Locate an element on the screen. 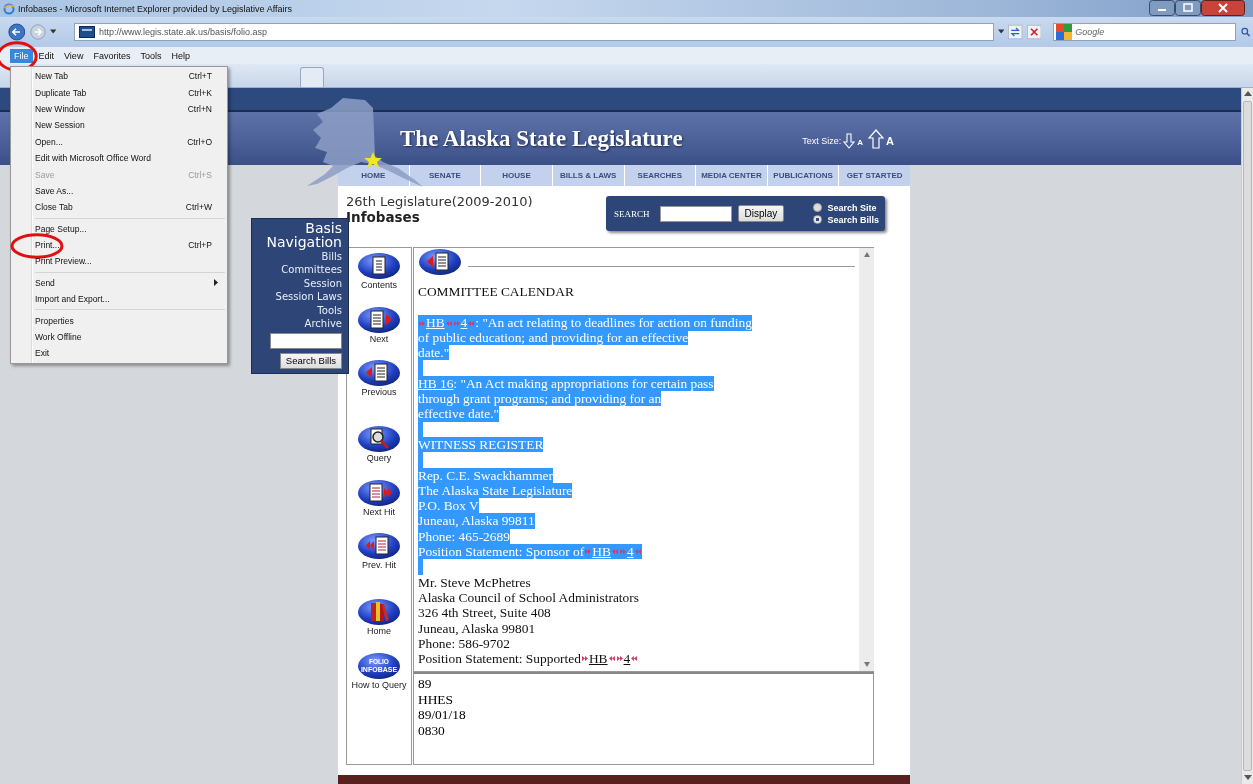 This screenshot has height=784, width=1253. nav-link: Committees is located at coordinates (299, 270).